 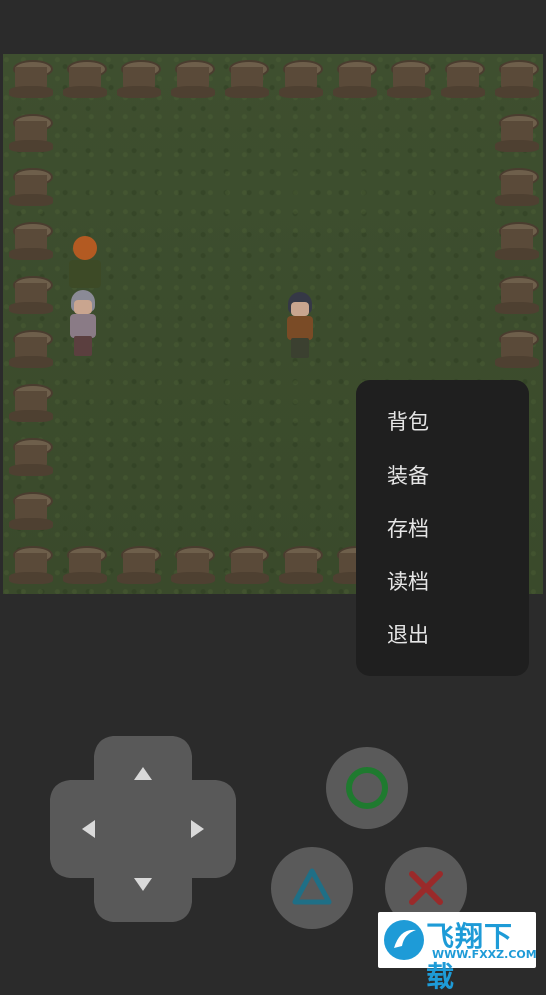 I want to click on menu-item-save: 存档, so click(x=408, y=529).